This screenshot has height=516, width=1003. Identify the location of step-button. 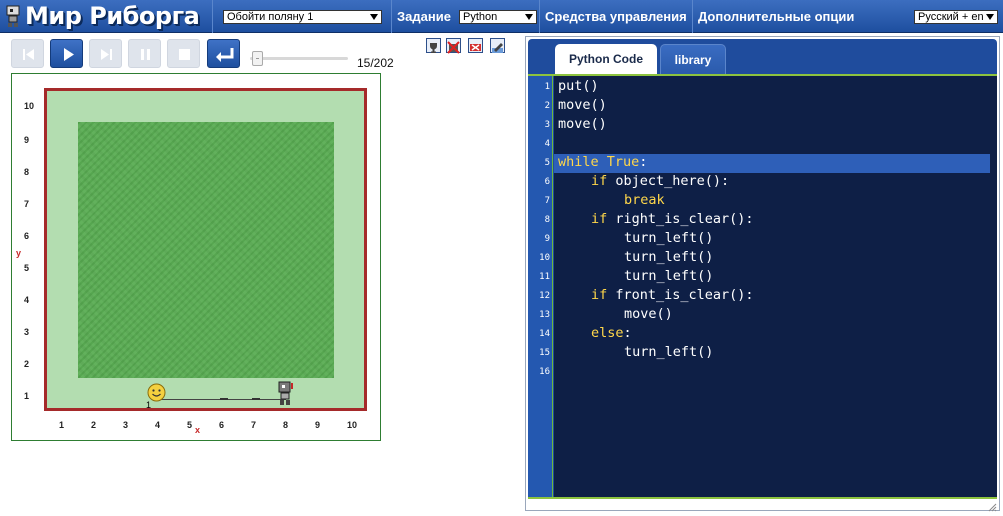
(105, 53).